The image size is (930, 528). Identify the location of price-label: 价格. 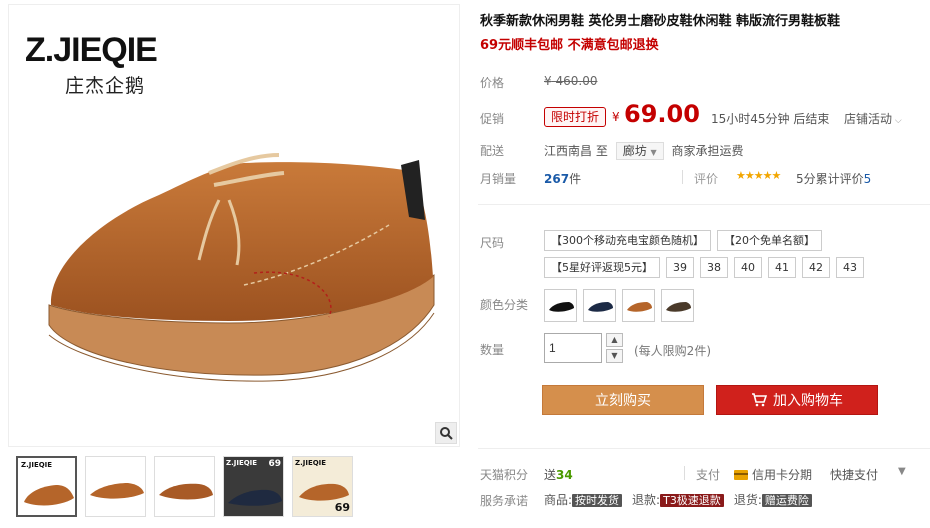
(492, 83).